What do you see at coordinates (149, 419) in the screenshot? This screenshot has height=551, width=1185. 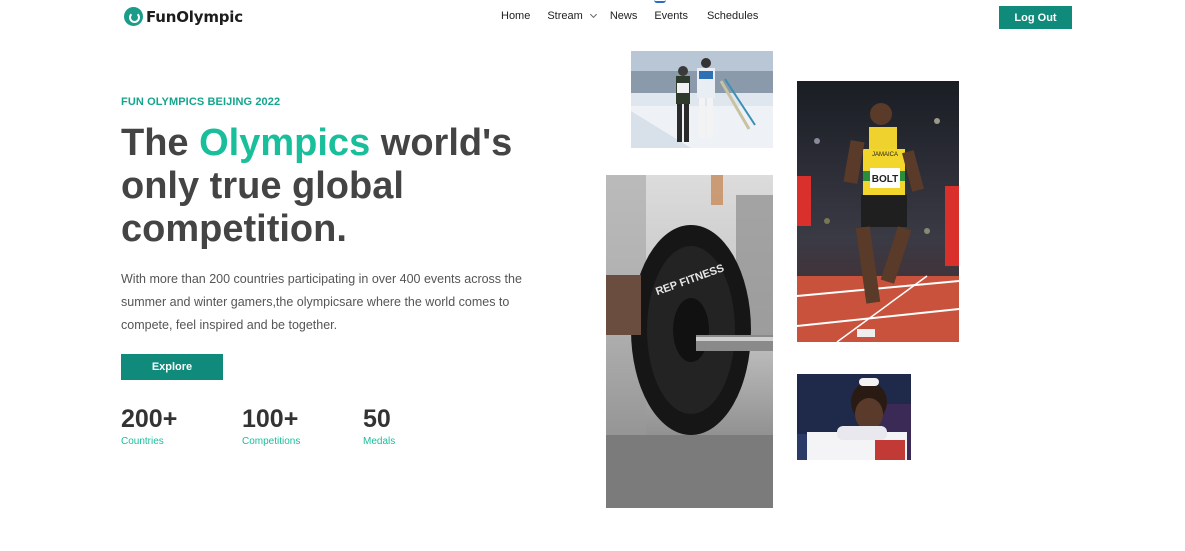 I see `stat-value: 200+` at bounding box center [149, 419].